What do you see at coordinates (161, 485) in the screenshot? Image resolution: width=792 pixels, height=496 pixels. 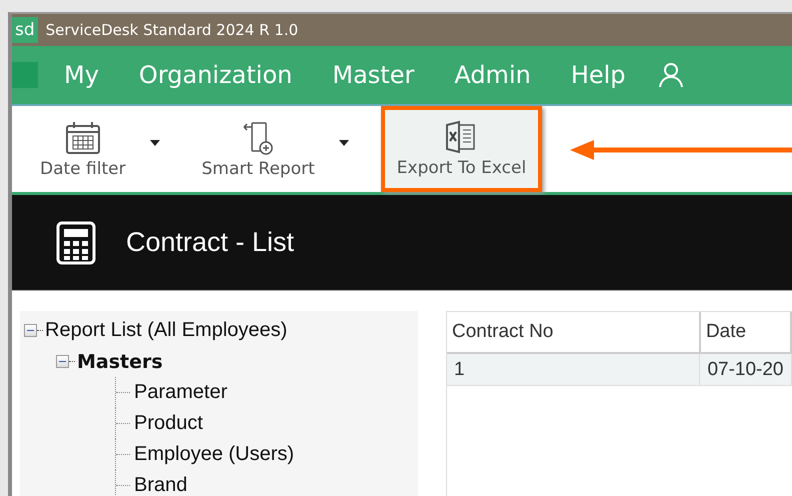 I see `tree-item: Brand` at bounding box center [161, 485].